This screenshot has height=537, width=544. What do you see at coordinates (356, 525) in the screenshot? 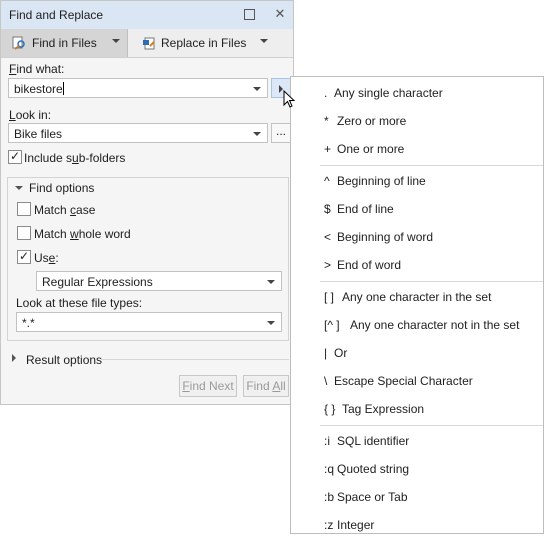
I see `regex-description: Integer` at bounding box center [356, 525].